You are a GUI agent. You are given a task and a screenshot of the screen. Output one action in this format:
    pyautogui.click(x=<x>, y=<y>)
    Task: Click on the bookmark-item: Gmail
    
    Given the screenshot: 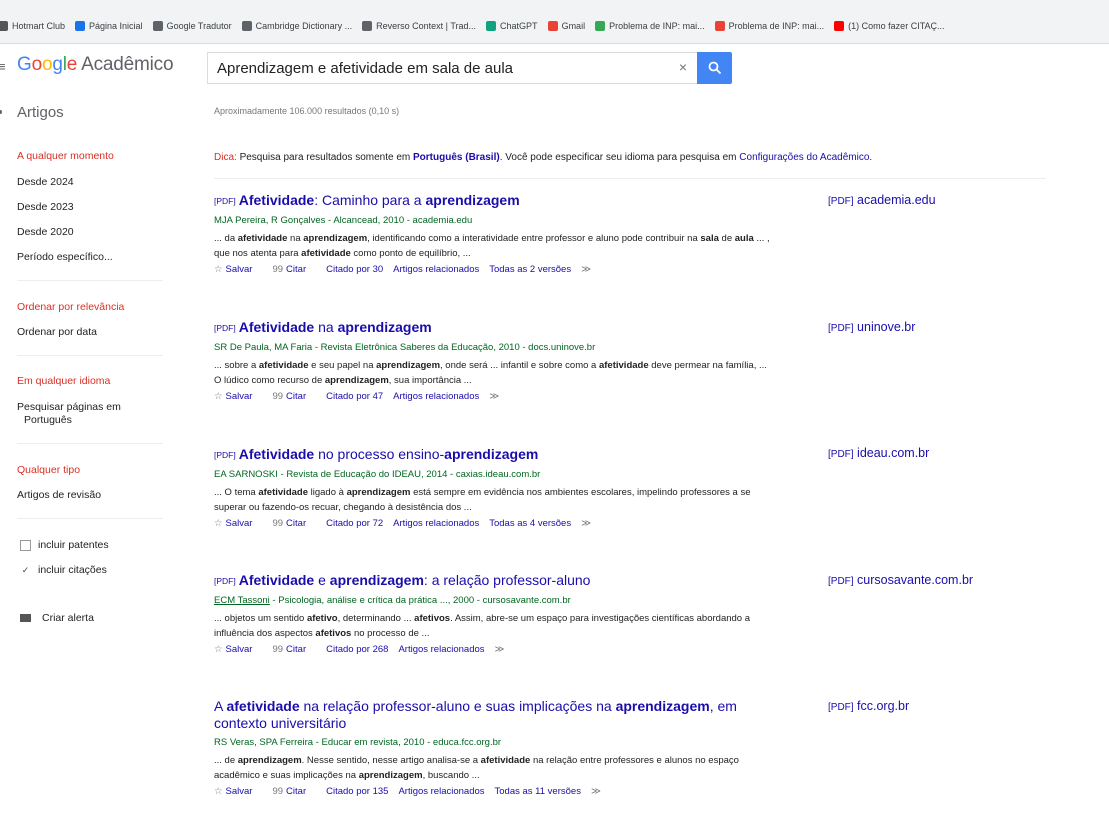 What is the action you would take?
    pyautogui.click(x=566, y=26)
    